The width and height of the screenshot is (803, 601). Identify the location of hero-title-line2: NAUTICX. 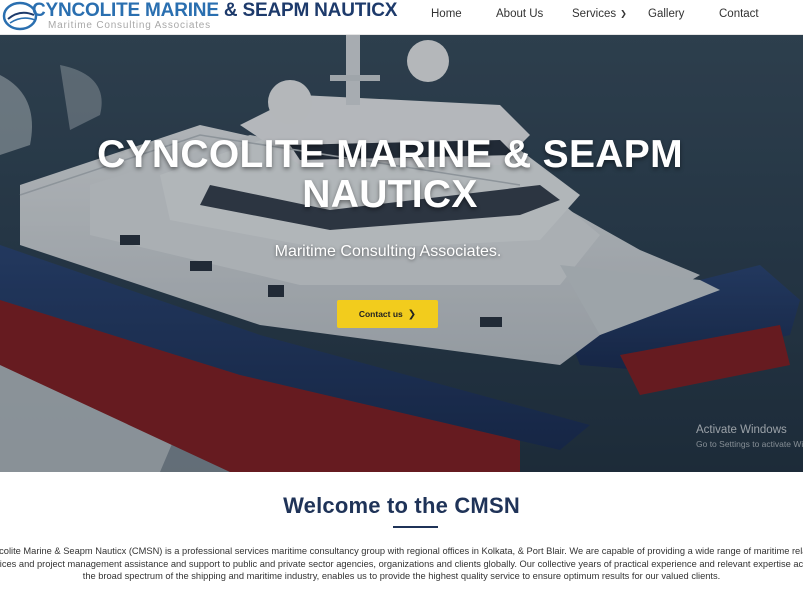
(390, 194).